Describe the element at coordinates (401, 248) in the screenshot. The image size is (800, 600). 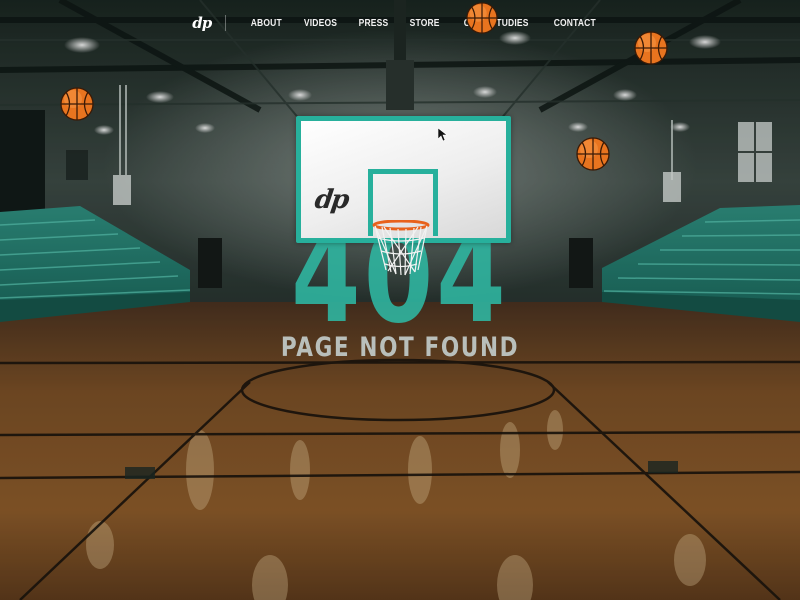
I see `hoop-icon` at that location.